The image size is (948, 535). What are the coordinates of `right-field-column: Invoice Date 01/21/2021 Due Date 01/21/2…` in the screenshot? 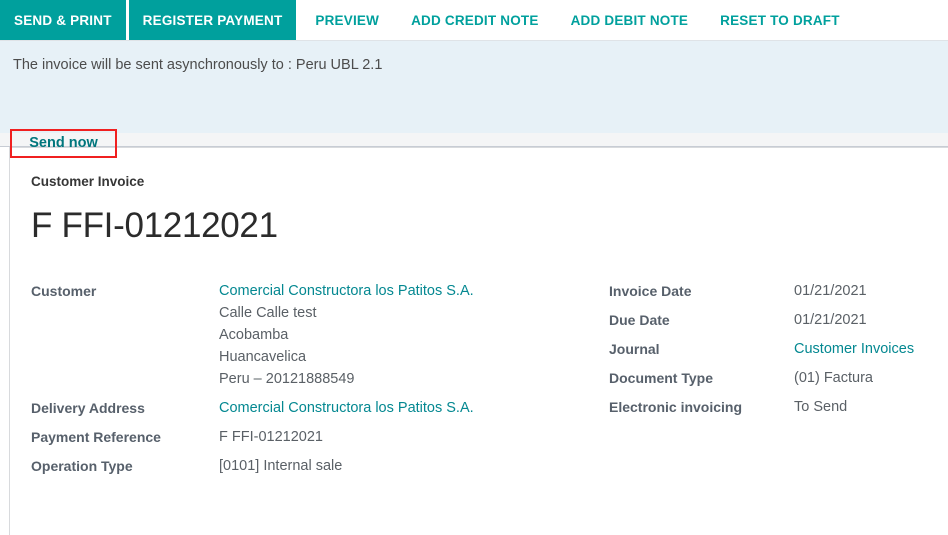 It's located at (778, 352).